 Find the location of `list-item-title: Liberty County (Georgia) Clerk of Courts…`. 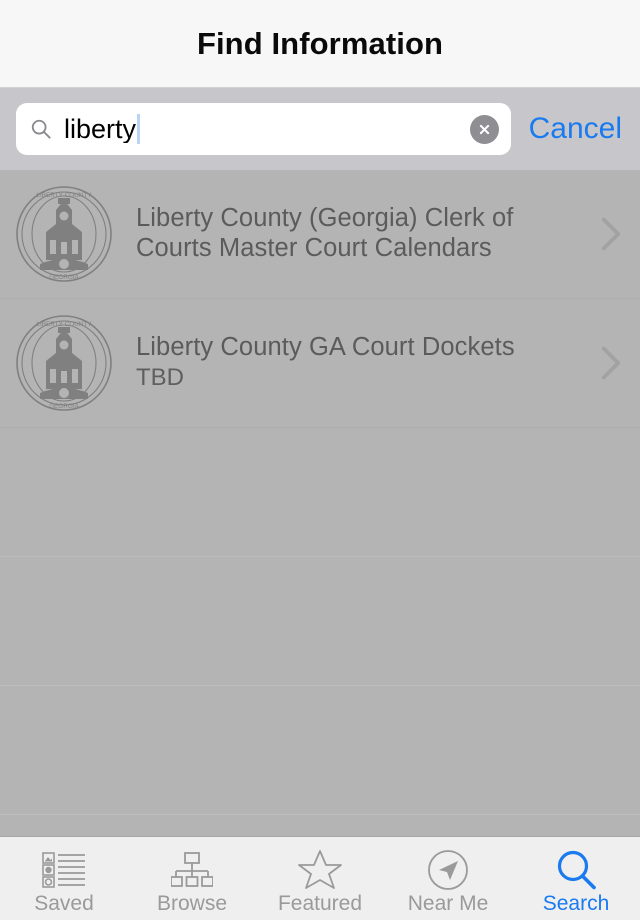

list-item-title: Liberty County (Georgia) Clerk of Courts… is located at coordinates (325, 233).